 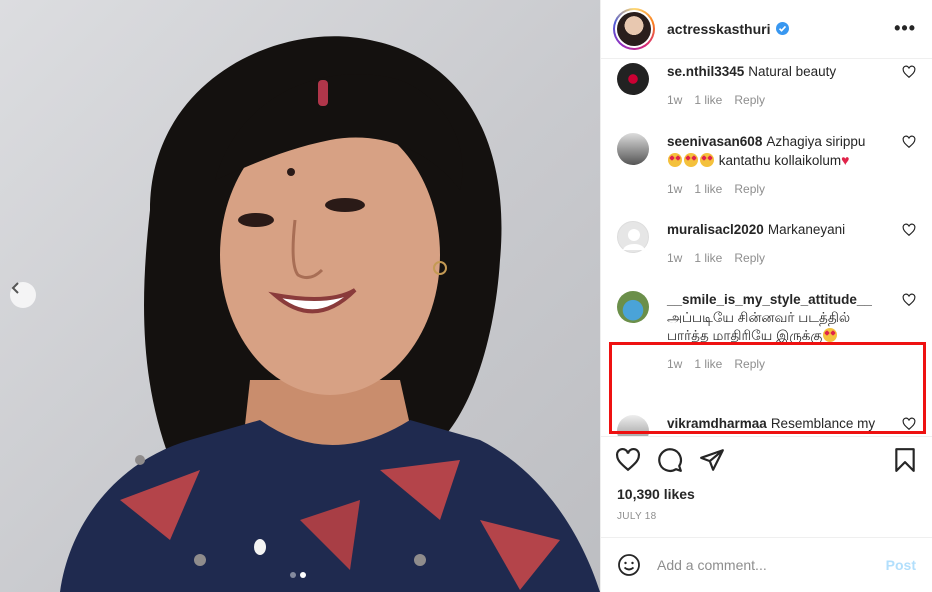 What do you see at coordinates (670, 460) in the screenshot?
I see `comment-icon` at bounding box center [670, 460].